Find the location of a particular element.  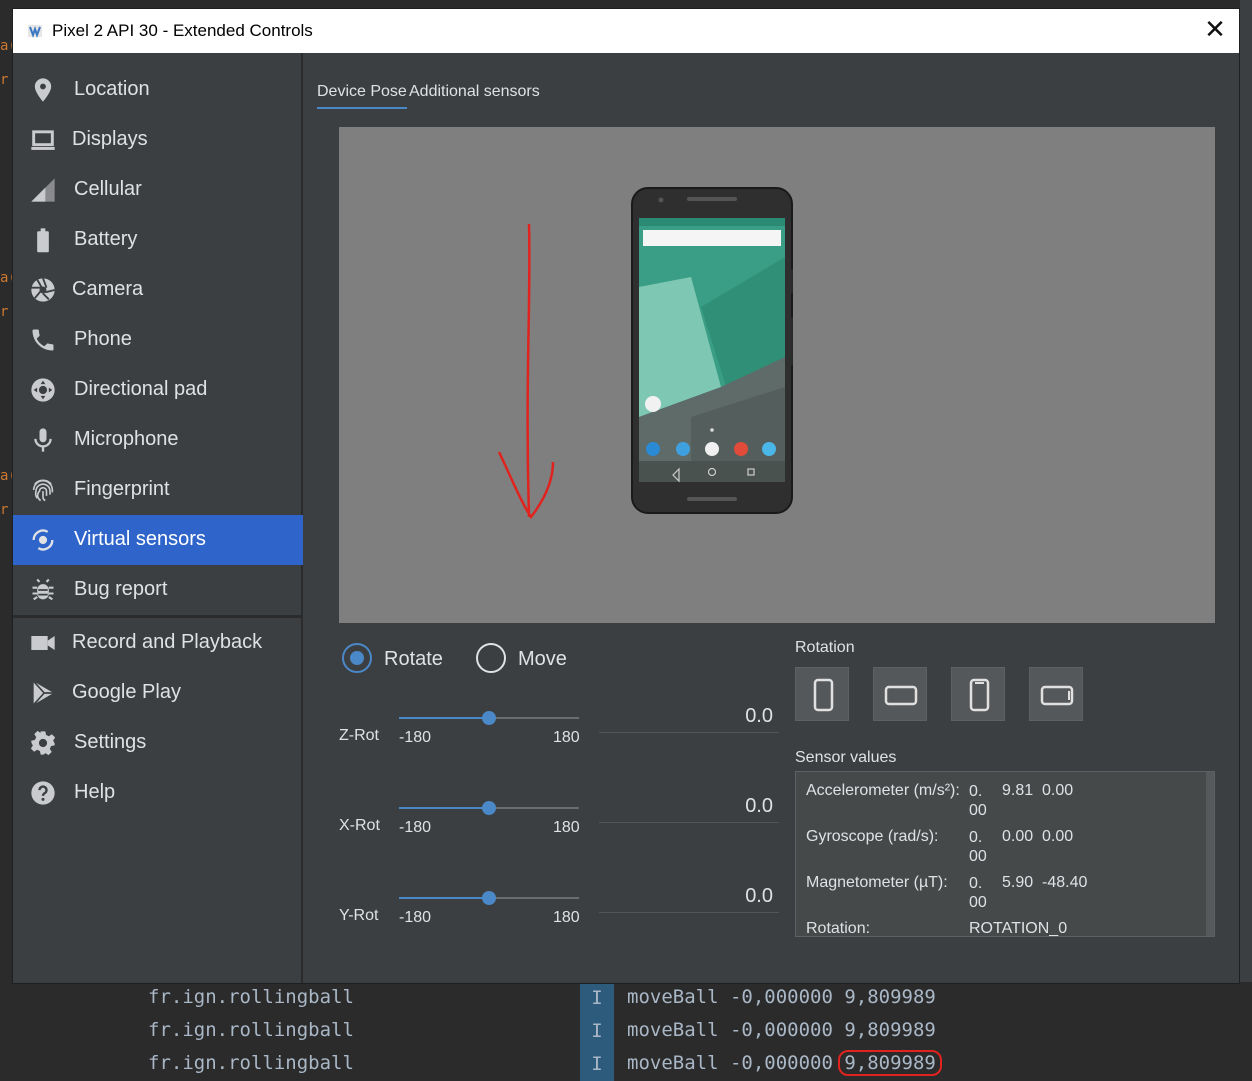

rotate-reverse-portrait-button is located at coordinates (978, 694).